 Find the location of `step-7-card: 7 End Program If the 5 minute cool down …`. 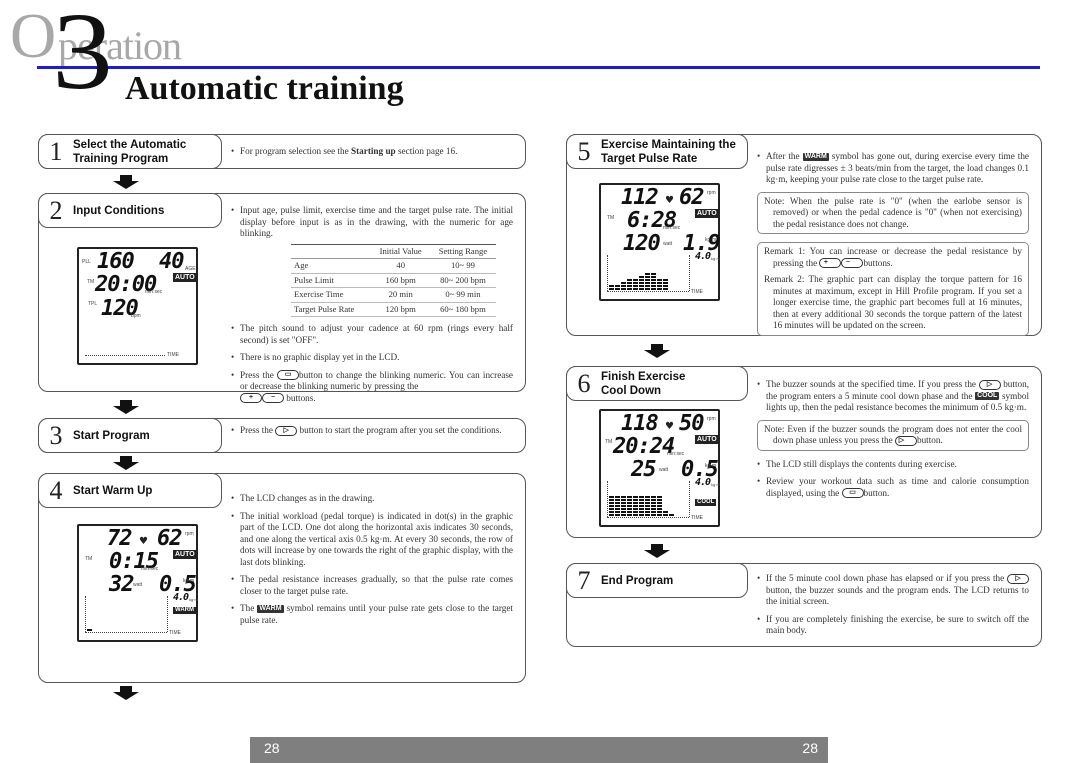

step-7-card: 7 End Program If the 5 minute cool down … is located at coordinates (804, 605).